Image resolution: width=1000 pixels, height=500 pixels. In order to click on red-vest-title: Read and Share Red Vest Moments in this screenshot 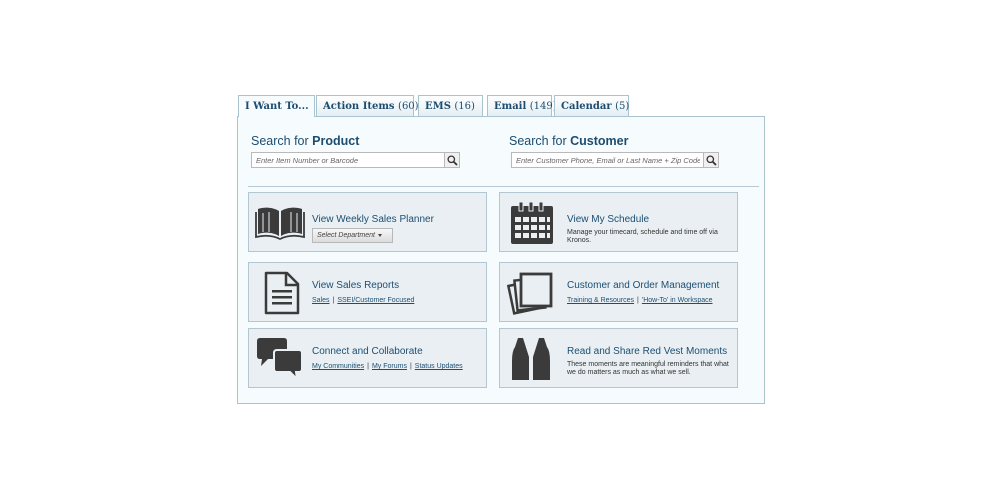, I will do `click(647, 351)`.